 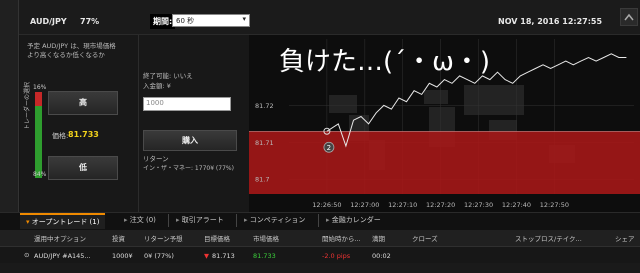 I want to click on ratio-label: トレーダーの選択, so click(x=27, y=105).